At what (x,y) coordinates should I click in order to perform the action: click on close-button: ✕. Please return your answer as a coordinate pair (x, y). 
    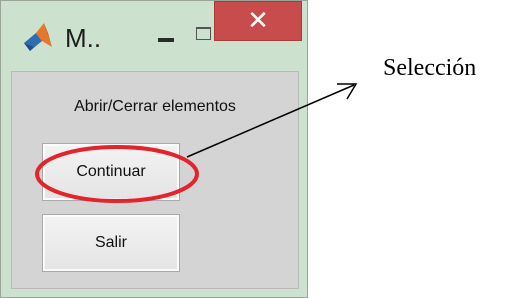
    Looking at the image, I should click on (258, 21).